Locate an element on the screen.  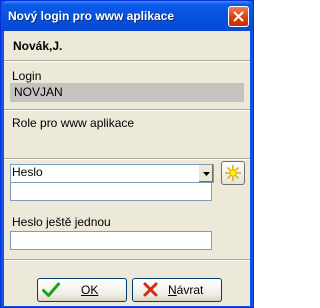
chevron-down-icon is located at coordinates (206, 174).